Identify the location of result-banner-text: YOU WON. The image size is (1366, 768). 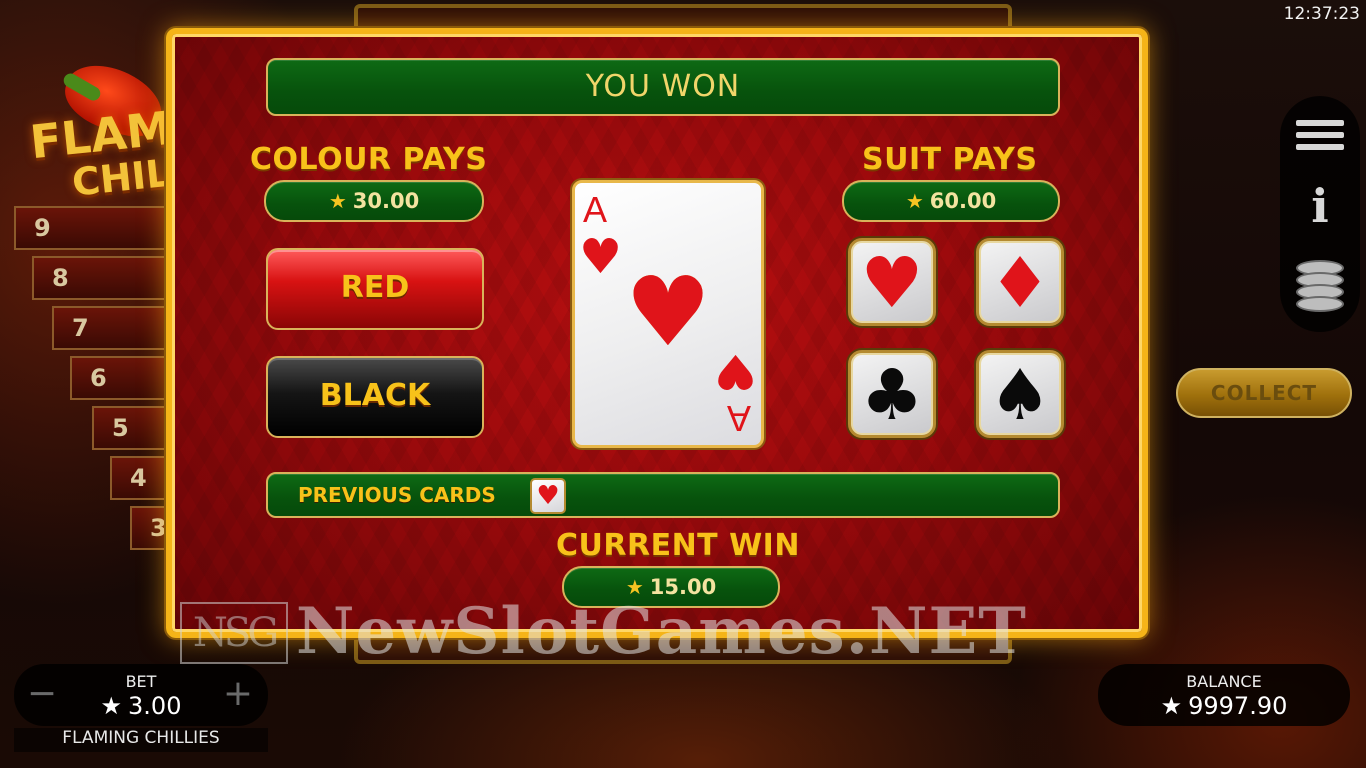
(663, 86).